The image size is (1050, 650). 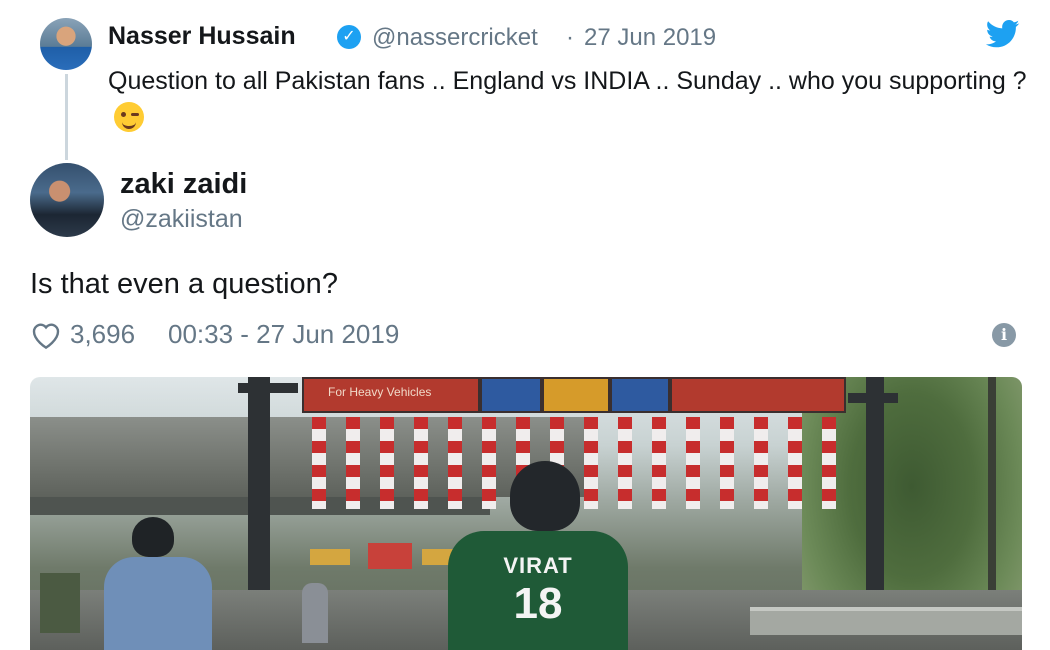 I want to click on jersey-name: VIRAT, so click(x=538, y=565).